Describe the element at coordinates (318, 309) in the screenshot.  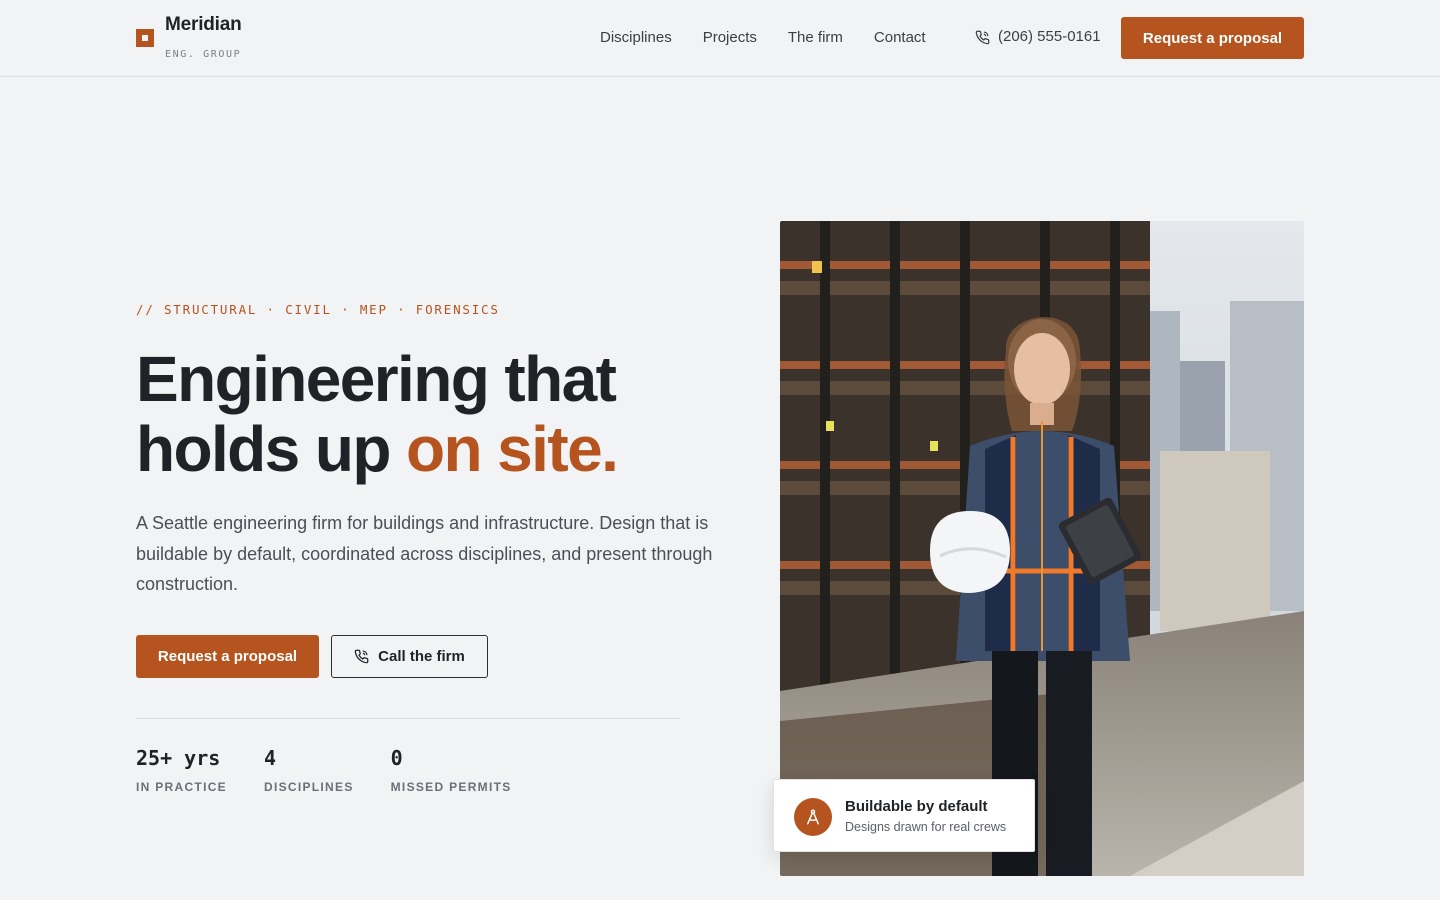
I see `hero-eyebrow: // STRUCTURAL · CIVIL · MEP · FORENSICS` at that location.